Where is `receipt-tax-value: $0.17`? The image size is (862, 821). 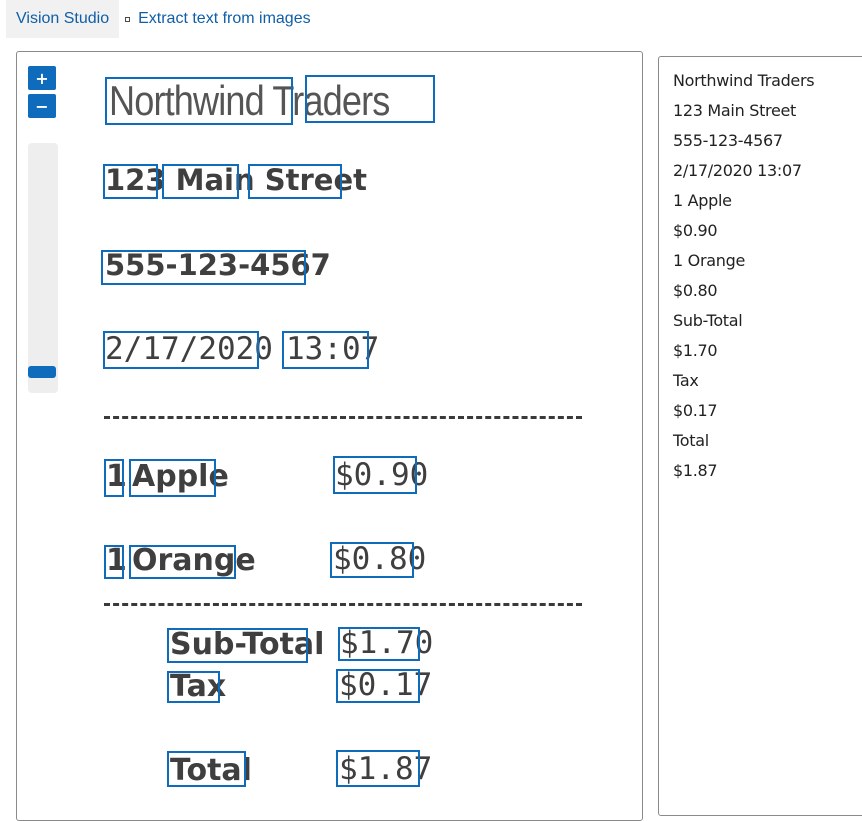
receipt-tax-value: $0.17 is located at coordinates (386, 685).